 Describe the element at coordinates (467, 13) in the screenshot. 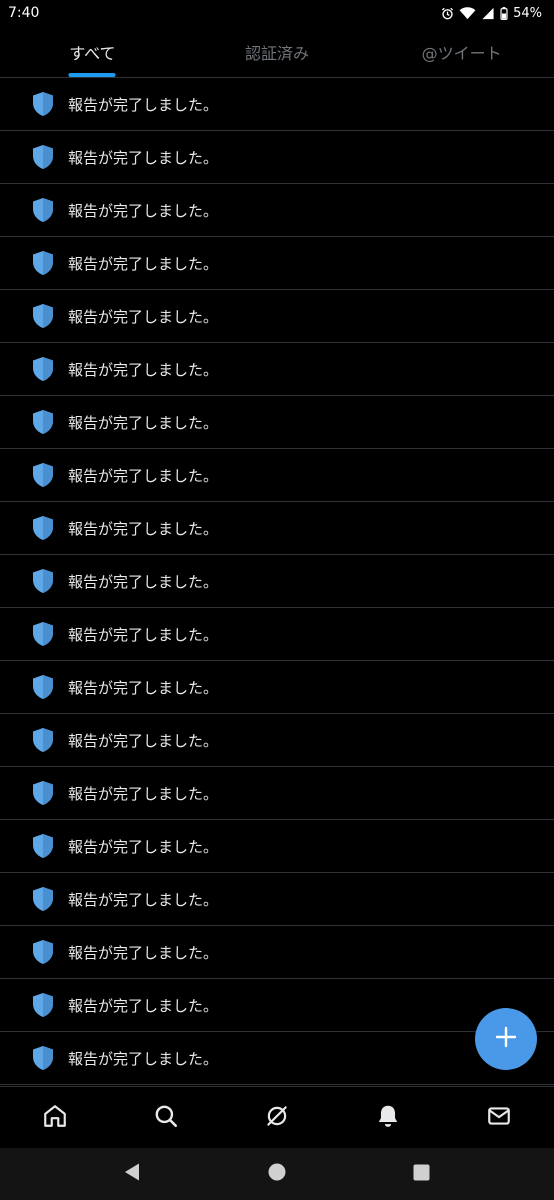

I see `wifi-icon` at that location.